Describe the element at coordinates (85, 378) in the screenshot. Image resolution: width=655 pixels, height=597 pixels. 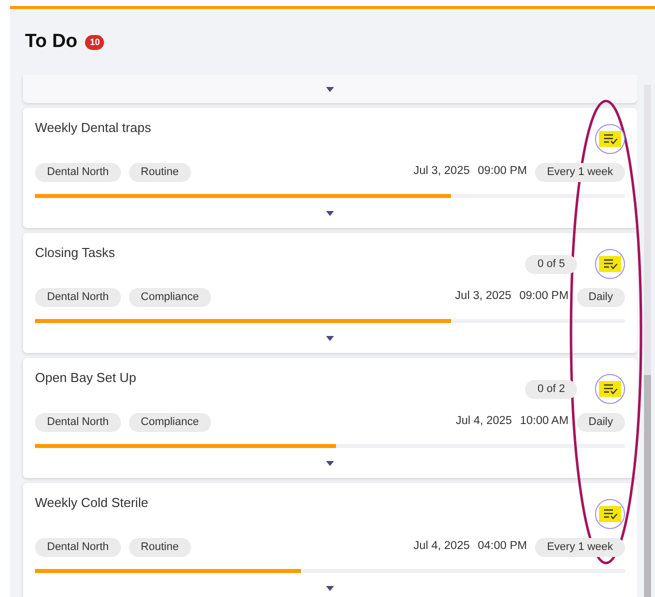
I see `task-title: Open Bay Set Up` at that location.